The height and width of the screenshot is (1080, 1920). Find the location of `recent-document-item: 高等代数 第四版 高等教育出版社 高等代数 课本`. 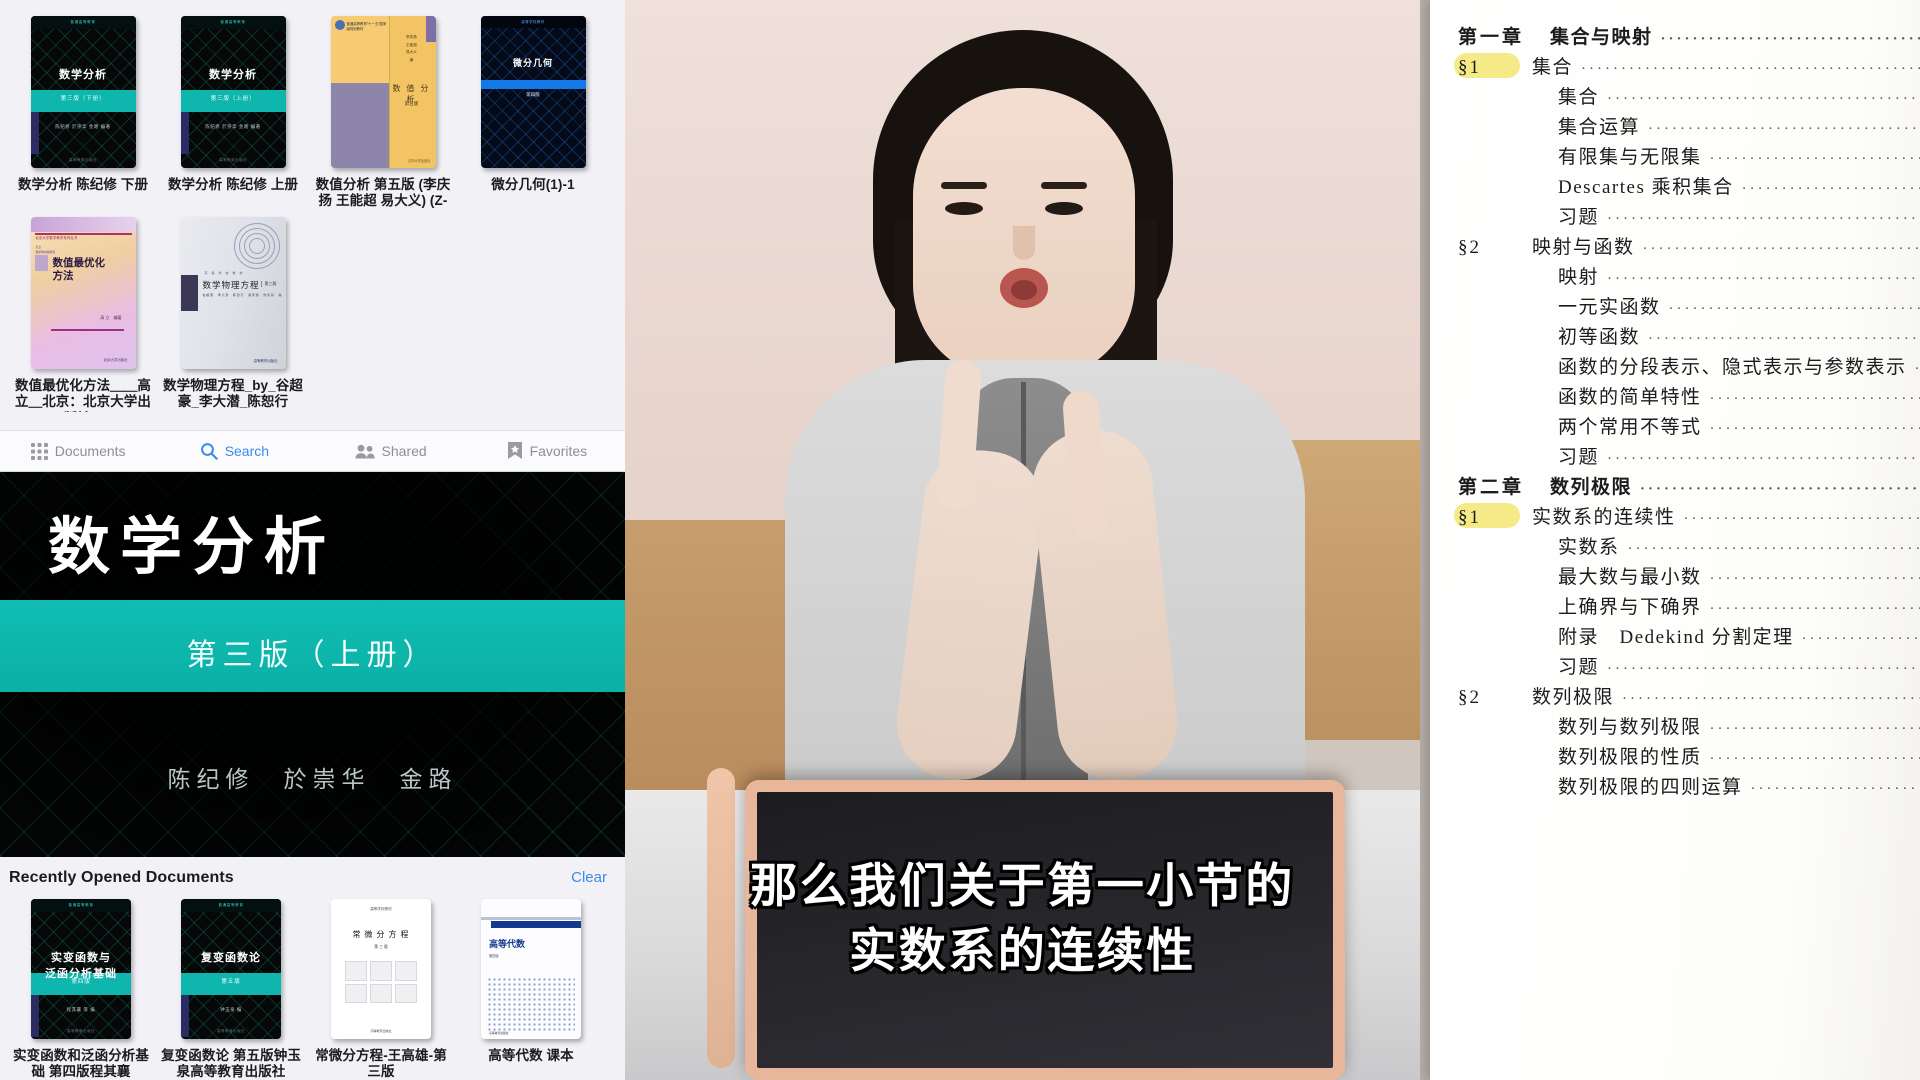

recent-document-item: 高等代数 第四版 高等教育出版社 高等代数 课本 is located at coordinates (531, 986).